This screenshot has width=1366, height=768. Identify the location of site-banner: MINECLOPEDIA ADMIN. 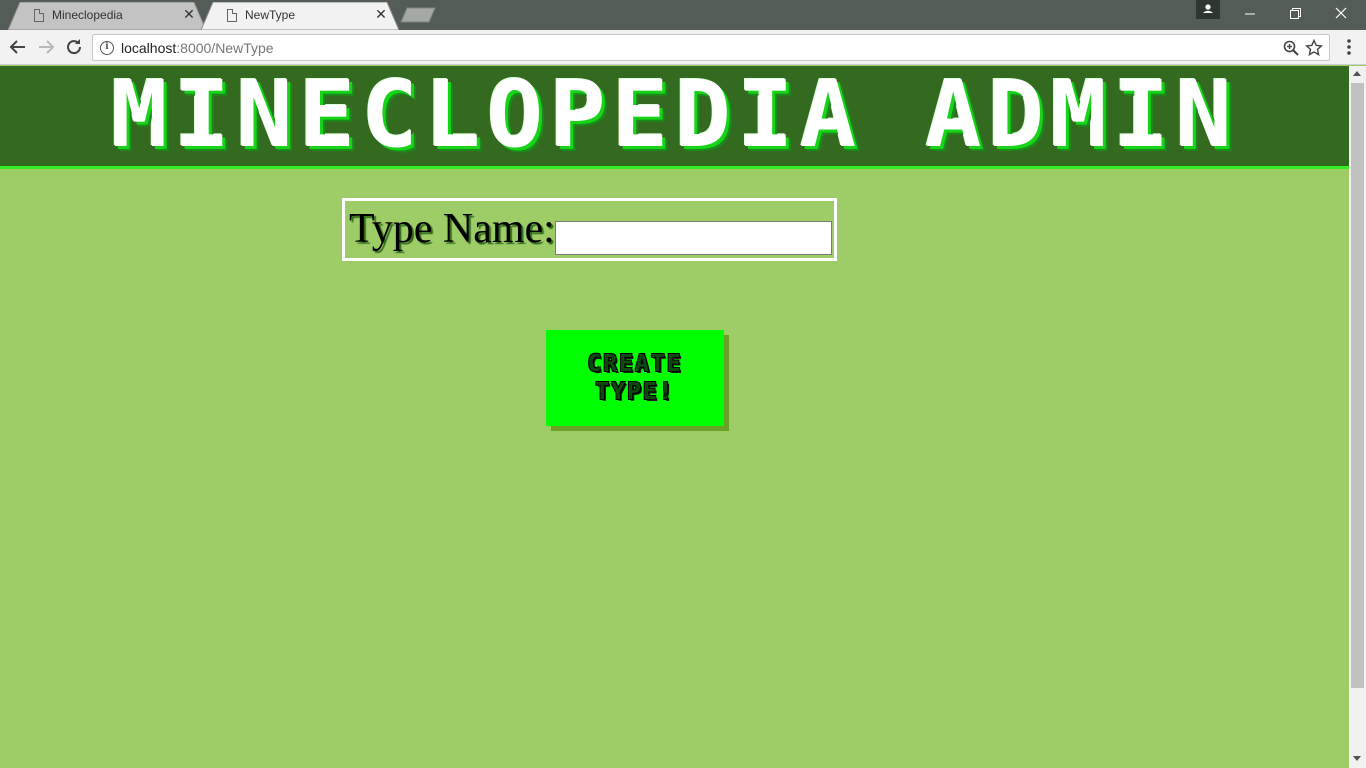
(674, 117).